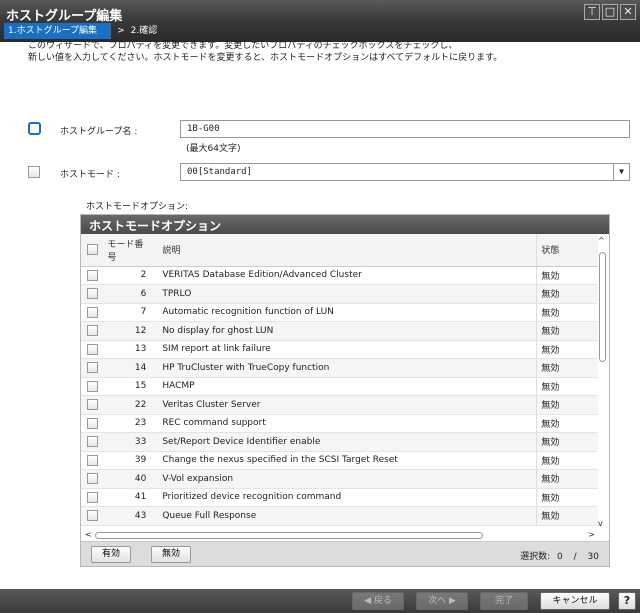 The height and width of the screenshot is (613, 640). I want to click on host-group-name-hint: (最大64文字), so click(213, 149).